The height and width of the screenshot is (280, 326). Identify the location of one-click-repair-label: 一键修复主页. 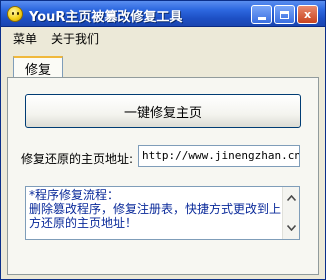
(162, 113).